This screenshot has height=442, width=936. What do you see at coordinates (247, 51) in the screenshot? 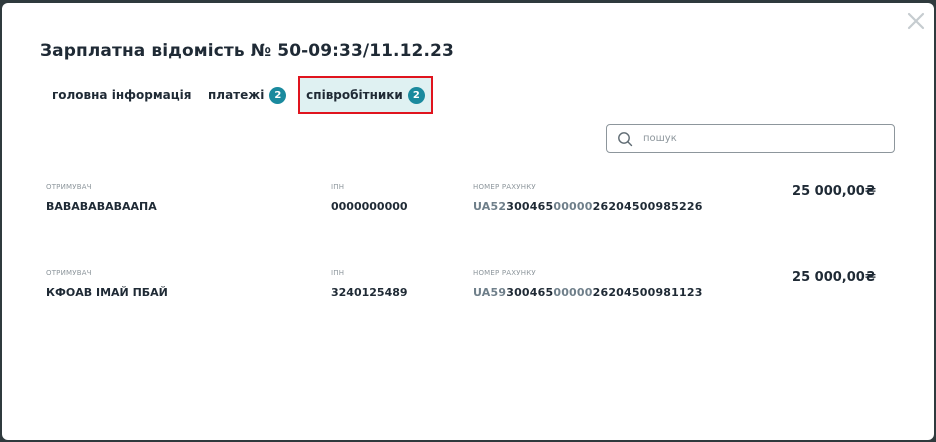
I see `page-title: Зарплатна відомість № 50-09:33/11.12.23` at bounding box center [247, 51].